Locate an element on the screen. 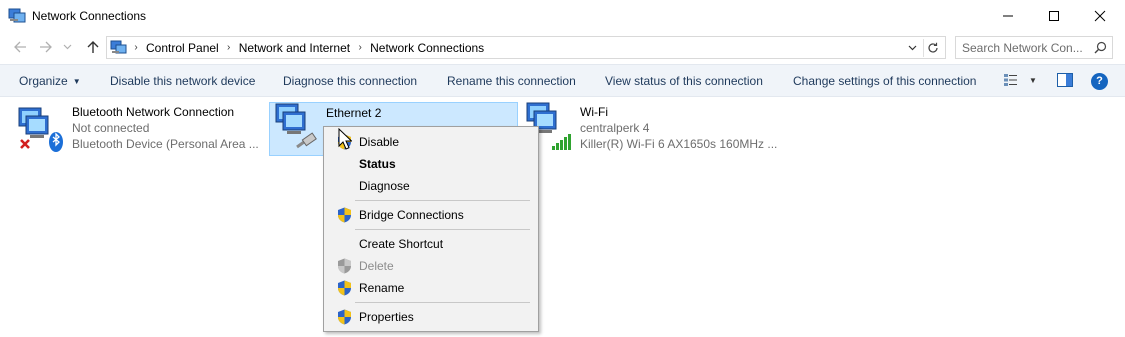 The width and height of the screenshot is (1125, 337). address-history-button is located at coordinates (912, 48).